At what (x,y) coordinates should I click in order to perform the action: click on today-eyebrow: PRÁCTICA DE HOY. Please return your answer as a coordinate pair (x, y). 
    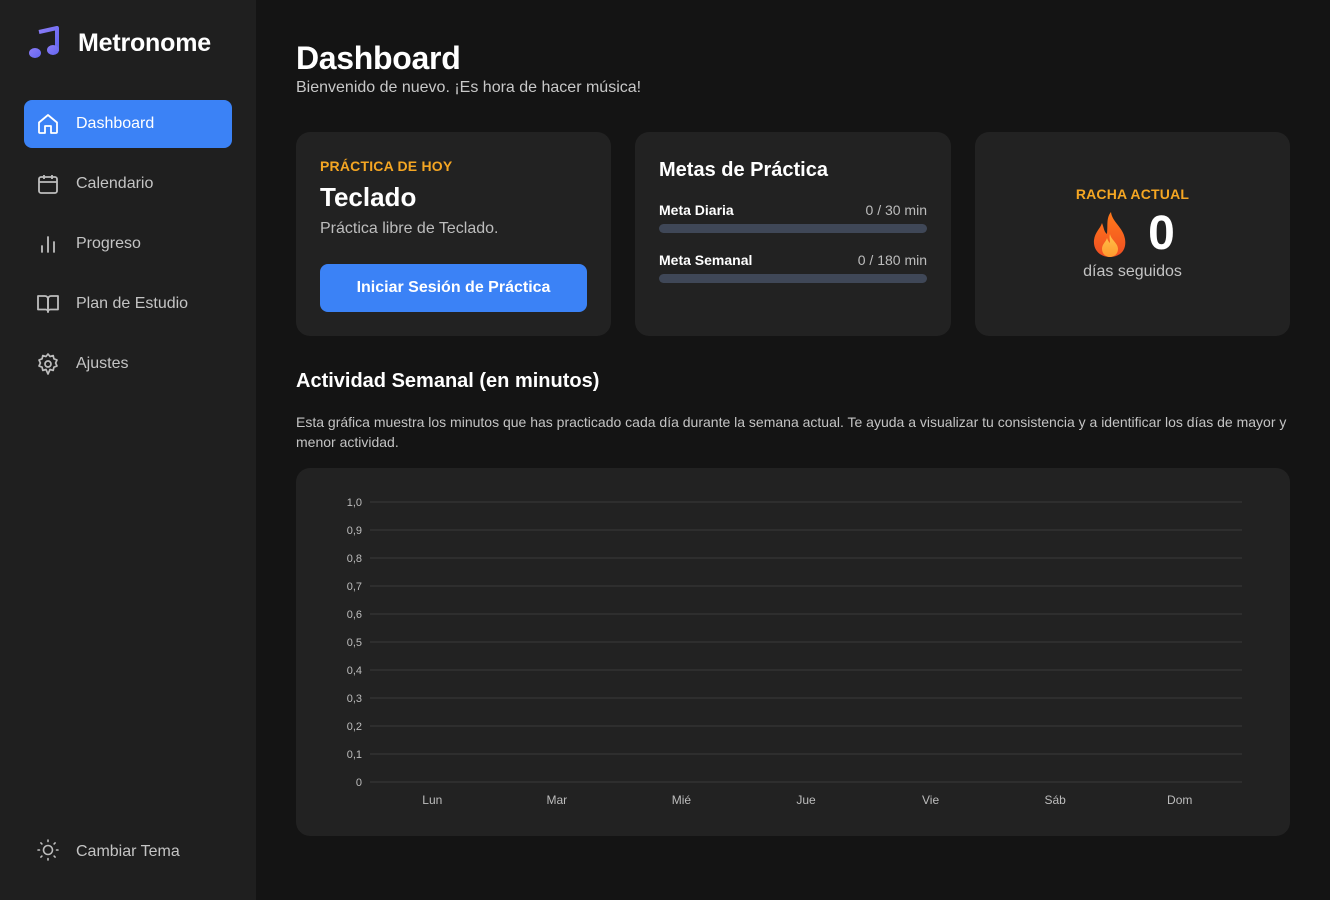
    Looking at the image, I should click on (386, 166).